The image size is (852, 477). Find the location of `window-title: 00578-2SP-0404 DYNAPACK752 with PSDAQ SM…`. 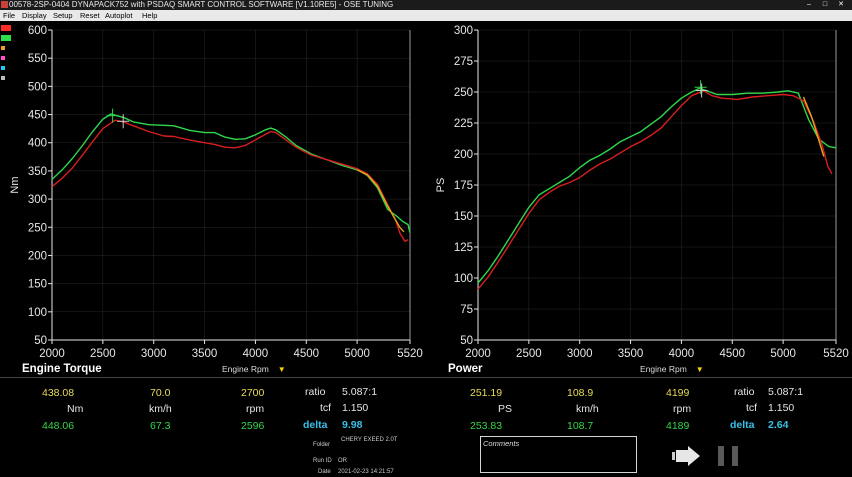

window-title: 00578-2SP-0404 DYNAPACK752 with PSDAQ SM… is located at coordinates (201, 4).